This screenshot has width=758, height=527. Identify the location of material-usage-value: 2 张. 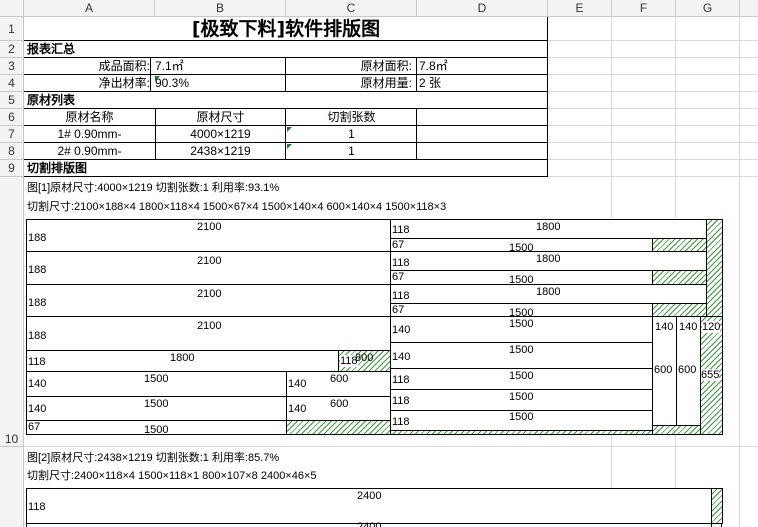
(479, 83).